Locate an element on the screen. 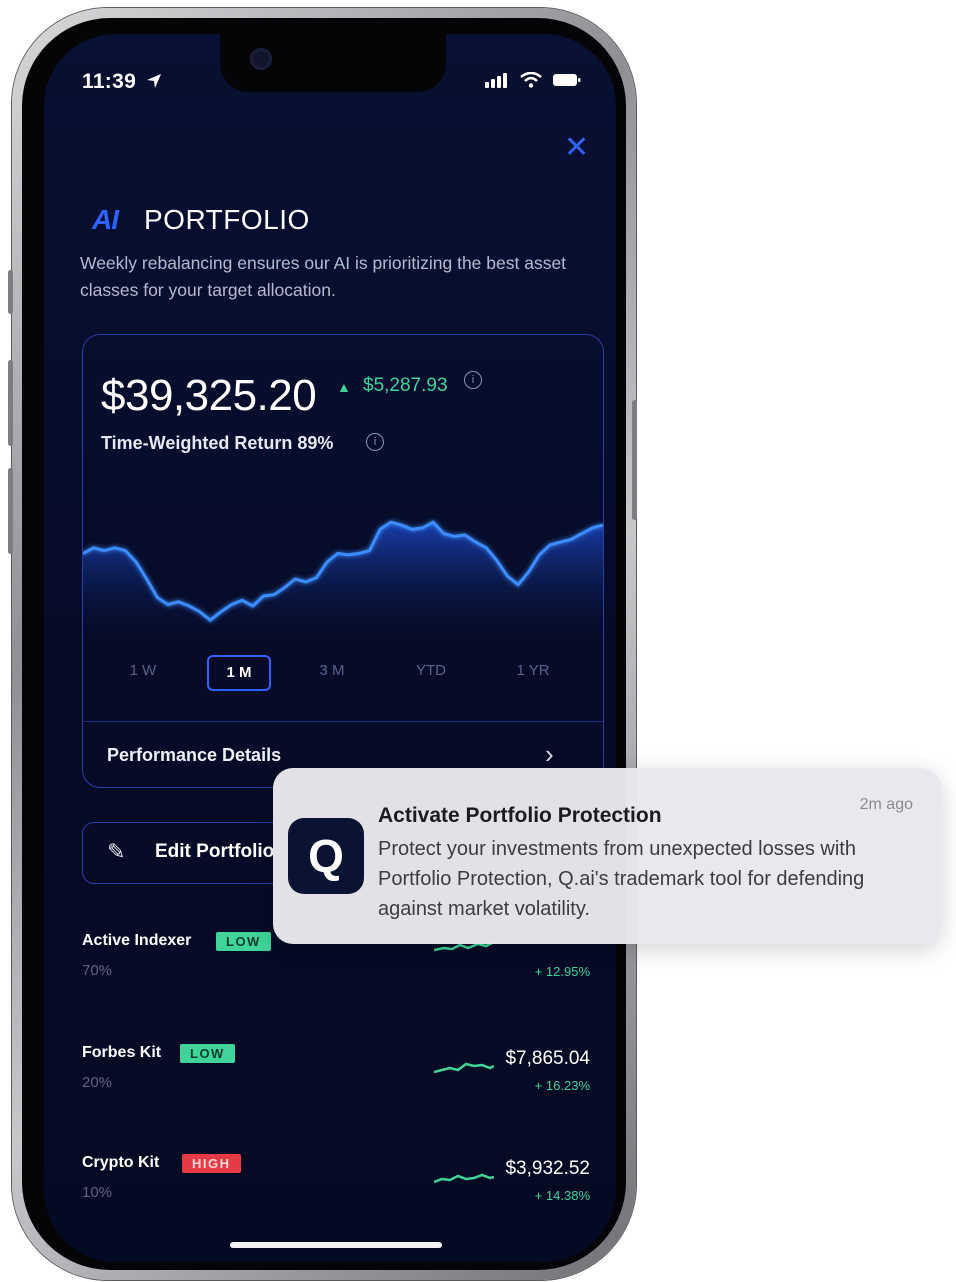 This screenshot has height=1282, width=956. period-1m: 1 M is located at coordinates (239, 673).